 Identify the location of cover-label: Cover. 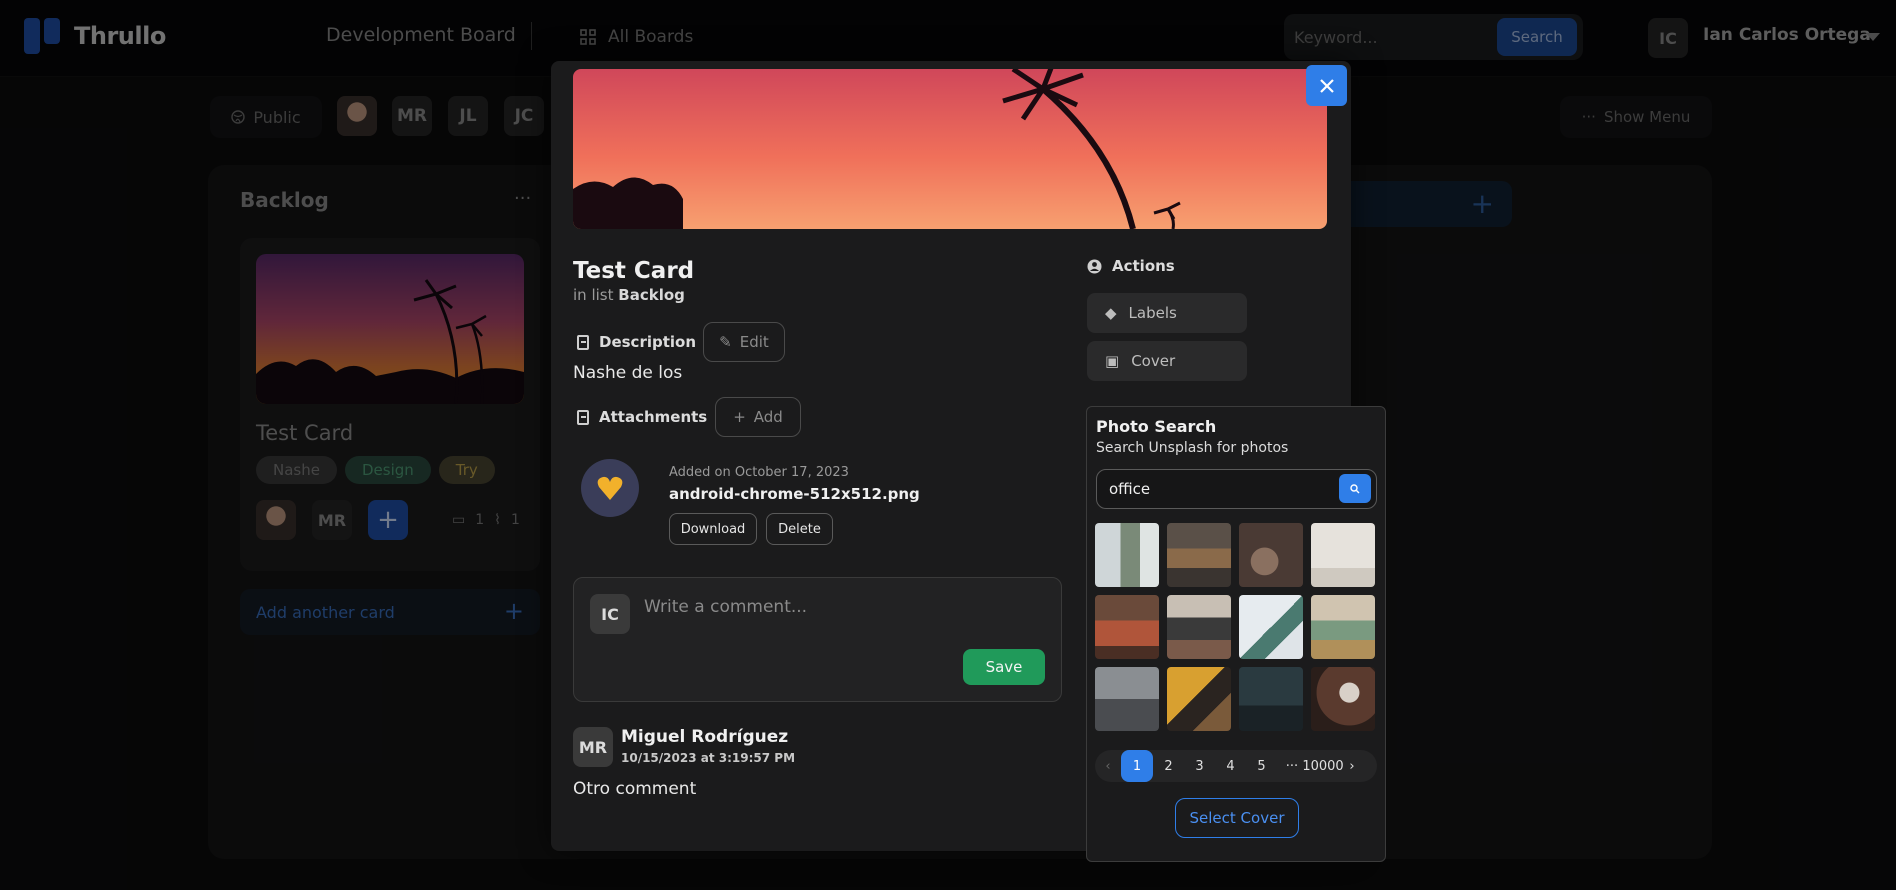
(1153, 361).